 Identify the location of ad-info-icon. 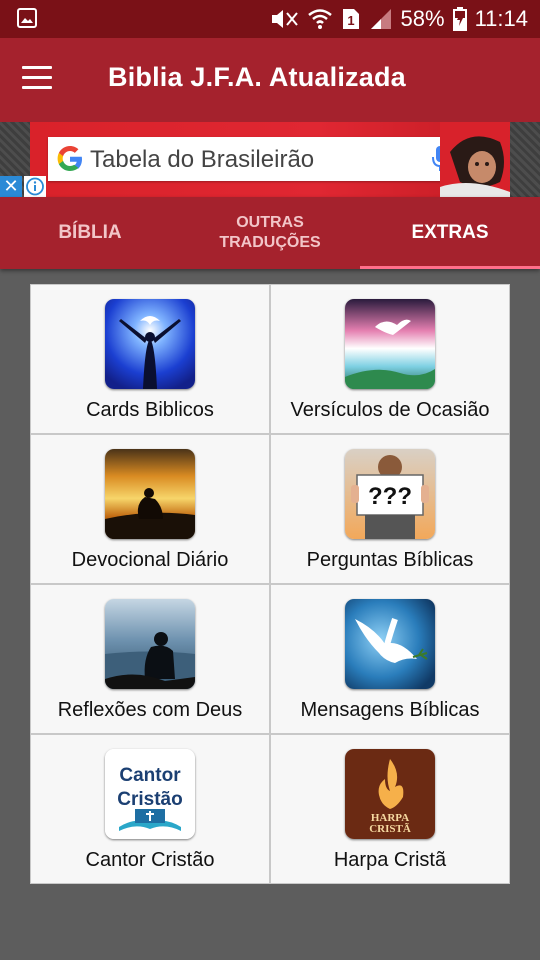
(35, 186).